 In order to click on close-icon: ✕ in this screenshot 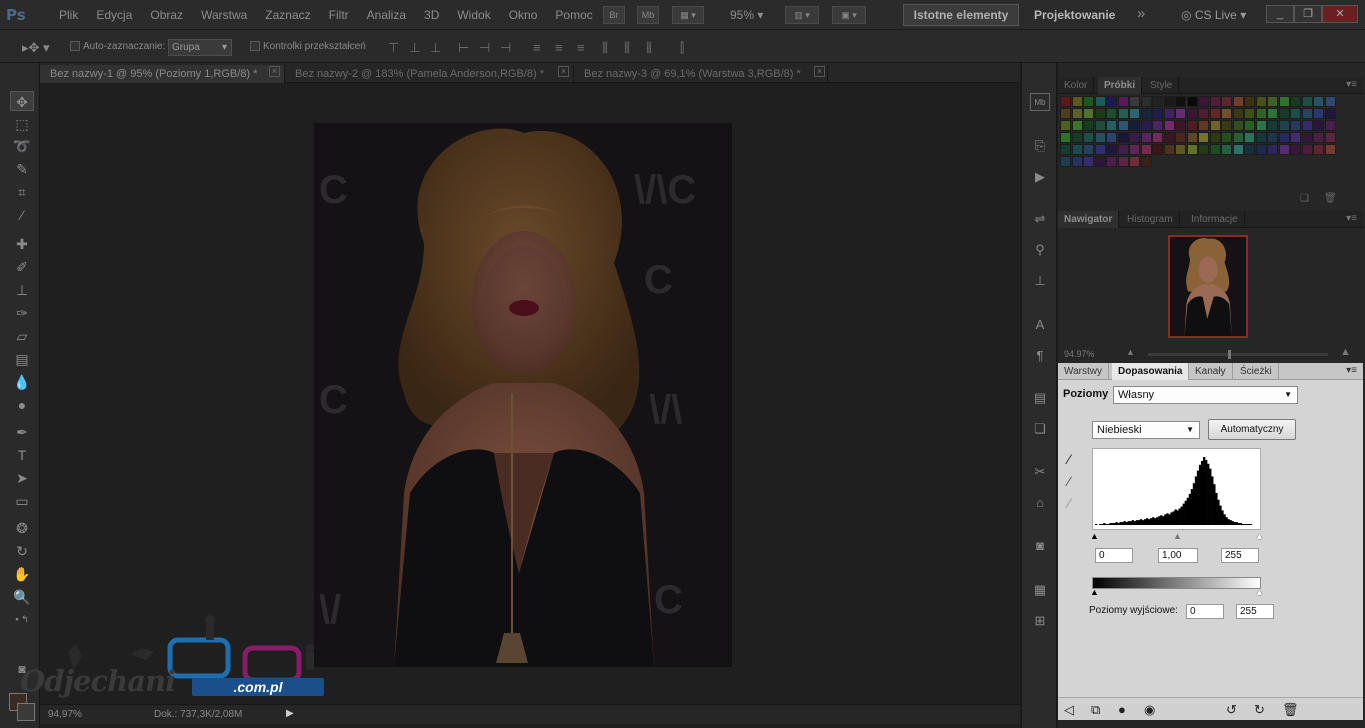, I will do `click(1340, 14)`.